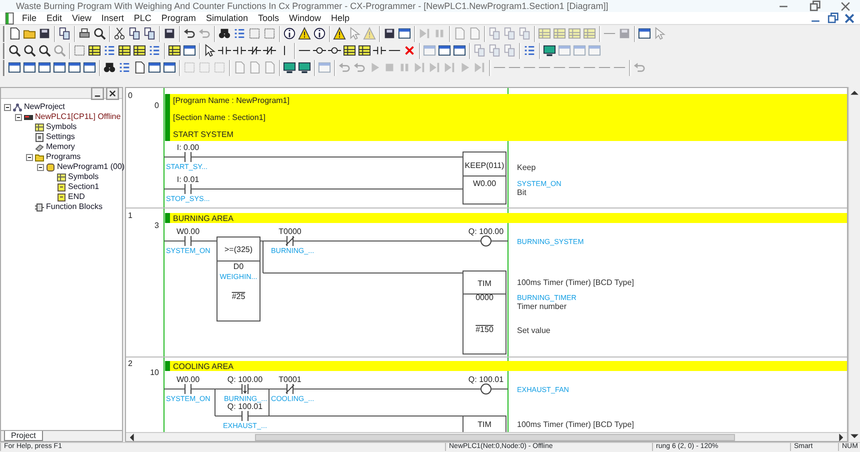  Describe the element at coordinates (78, 117) in the screenshot. I see `tree-item: NewPLC1[CP1L] Offline` at that location.